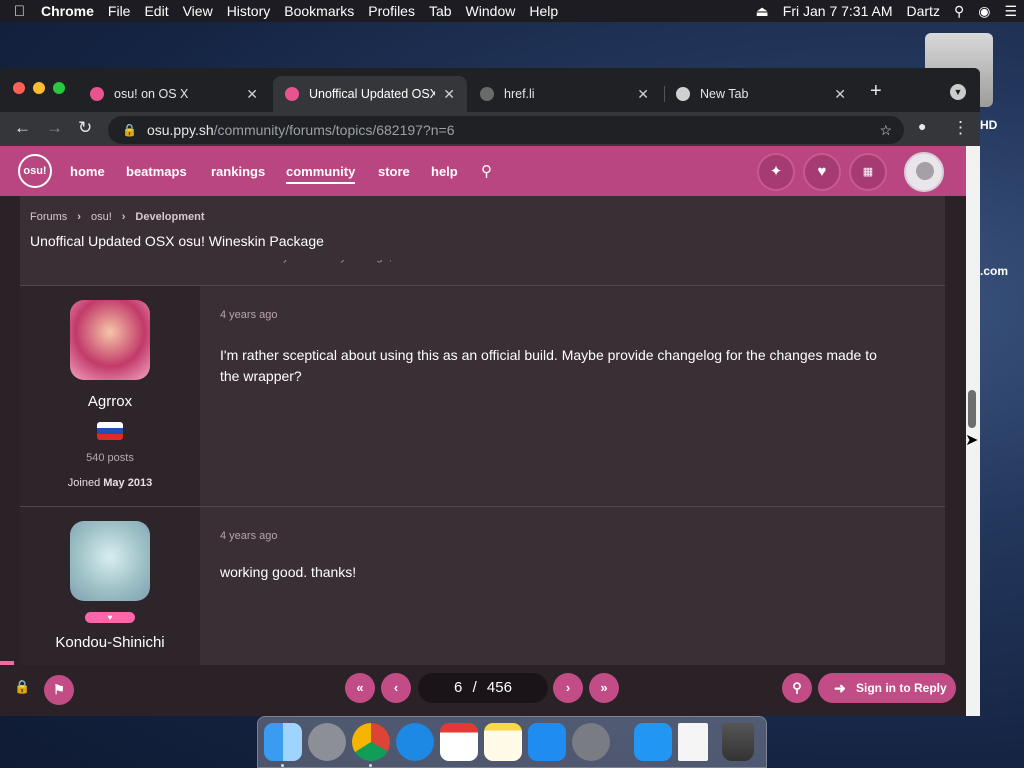 The height and width of the screenshot is (768, 1024). I want to click on menu-edit: Edit, so click(156, 11).